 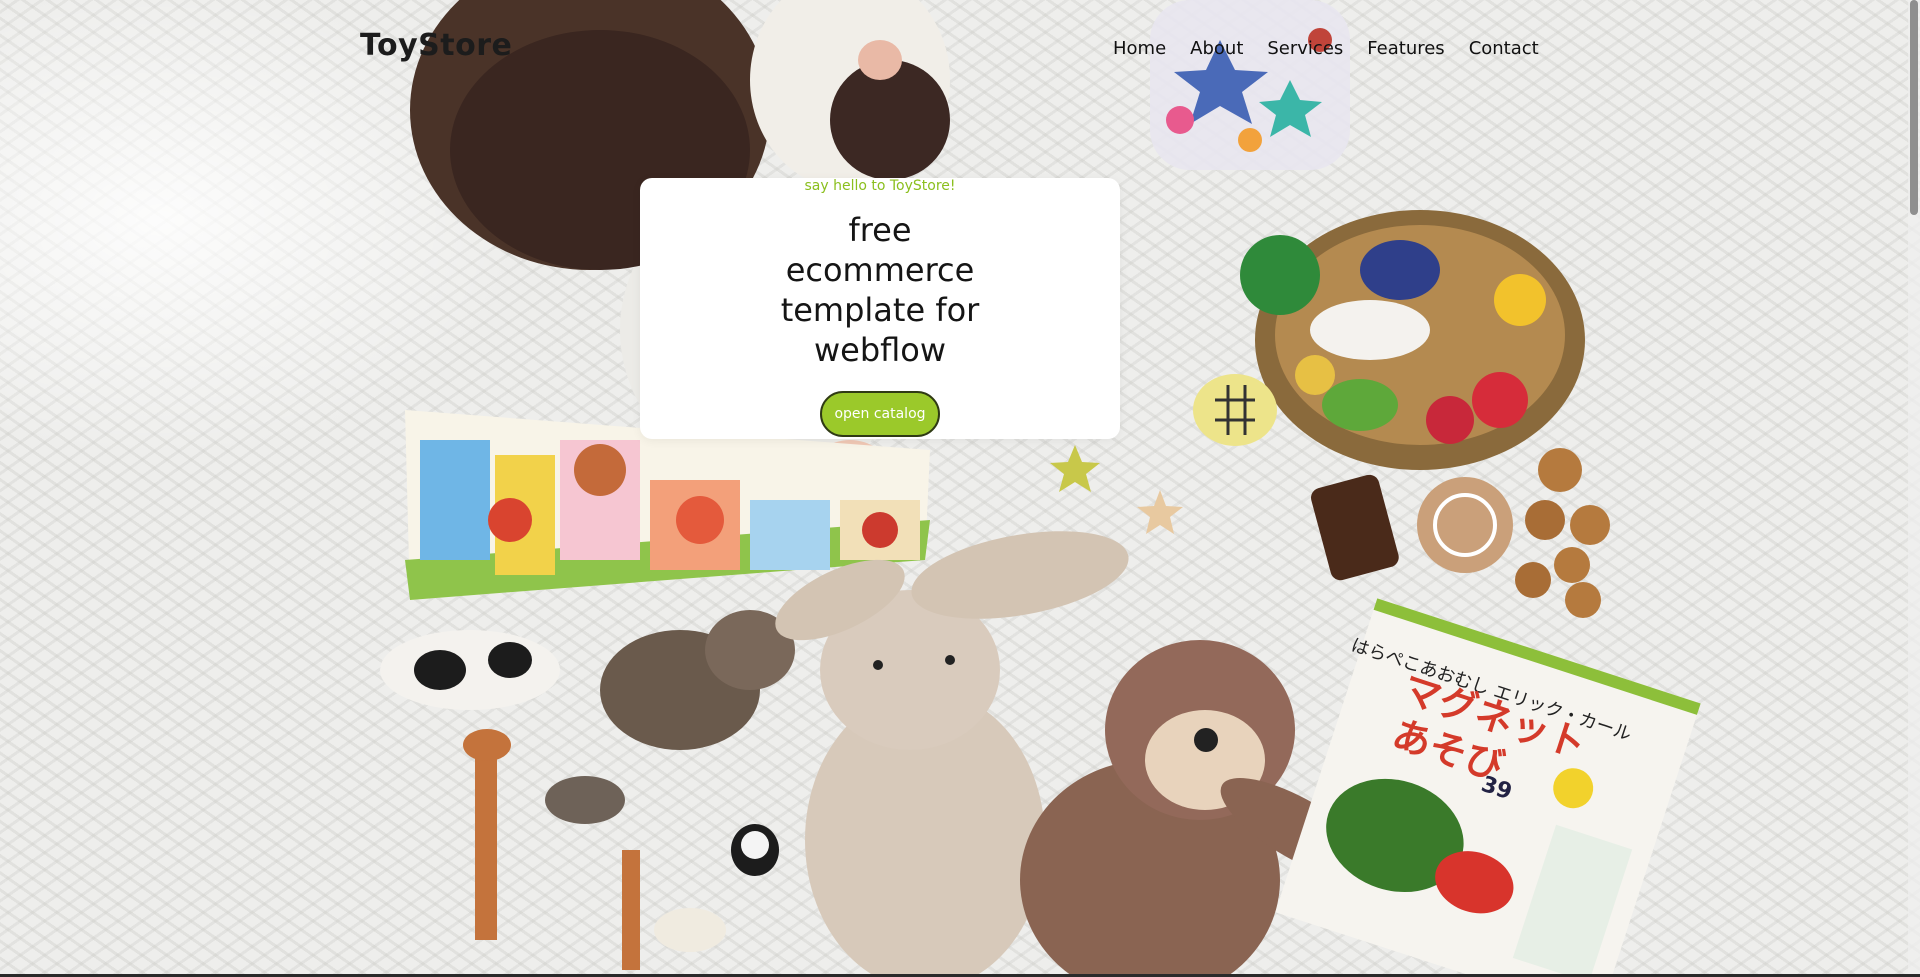 What do you see at coordinates (1405, 48) in the screenshot?
I see `nav-features: Features` at bounding box center [1405, 48].